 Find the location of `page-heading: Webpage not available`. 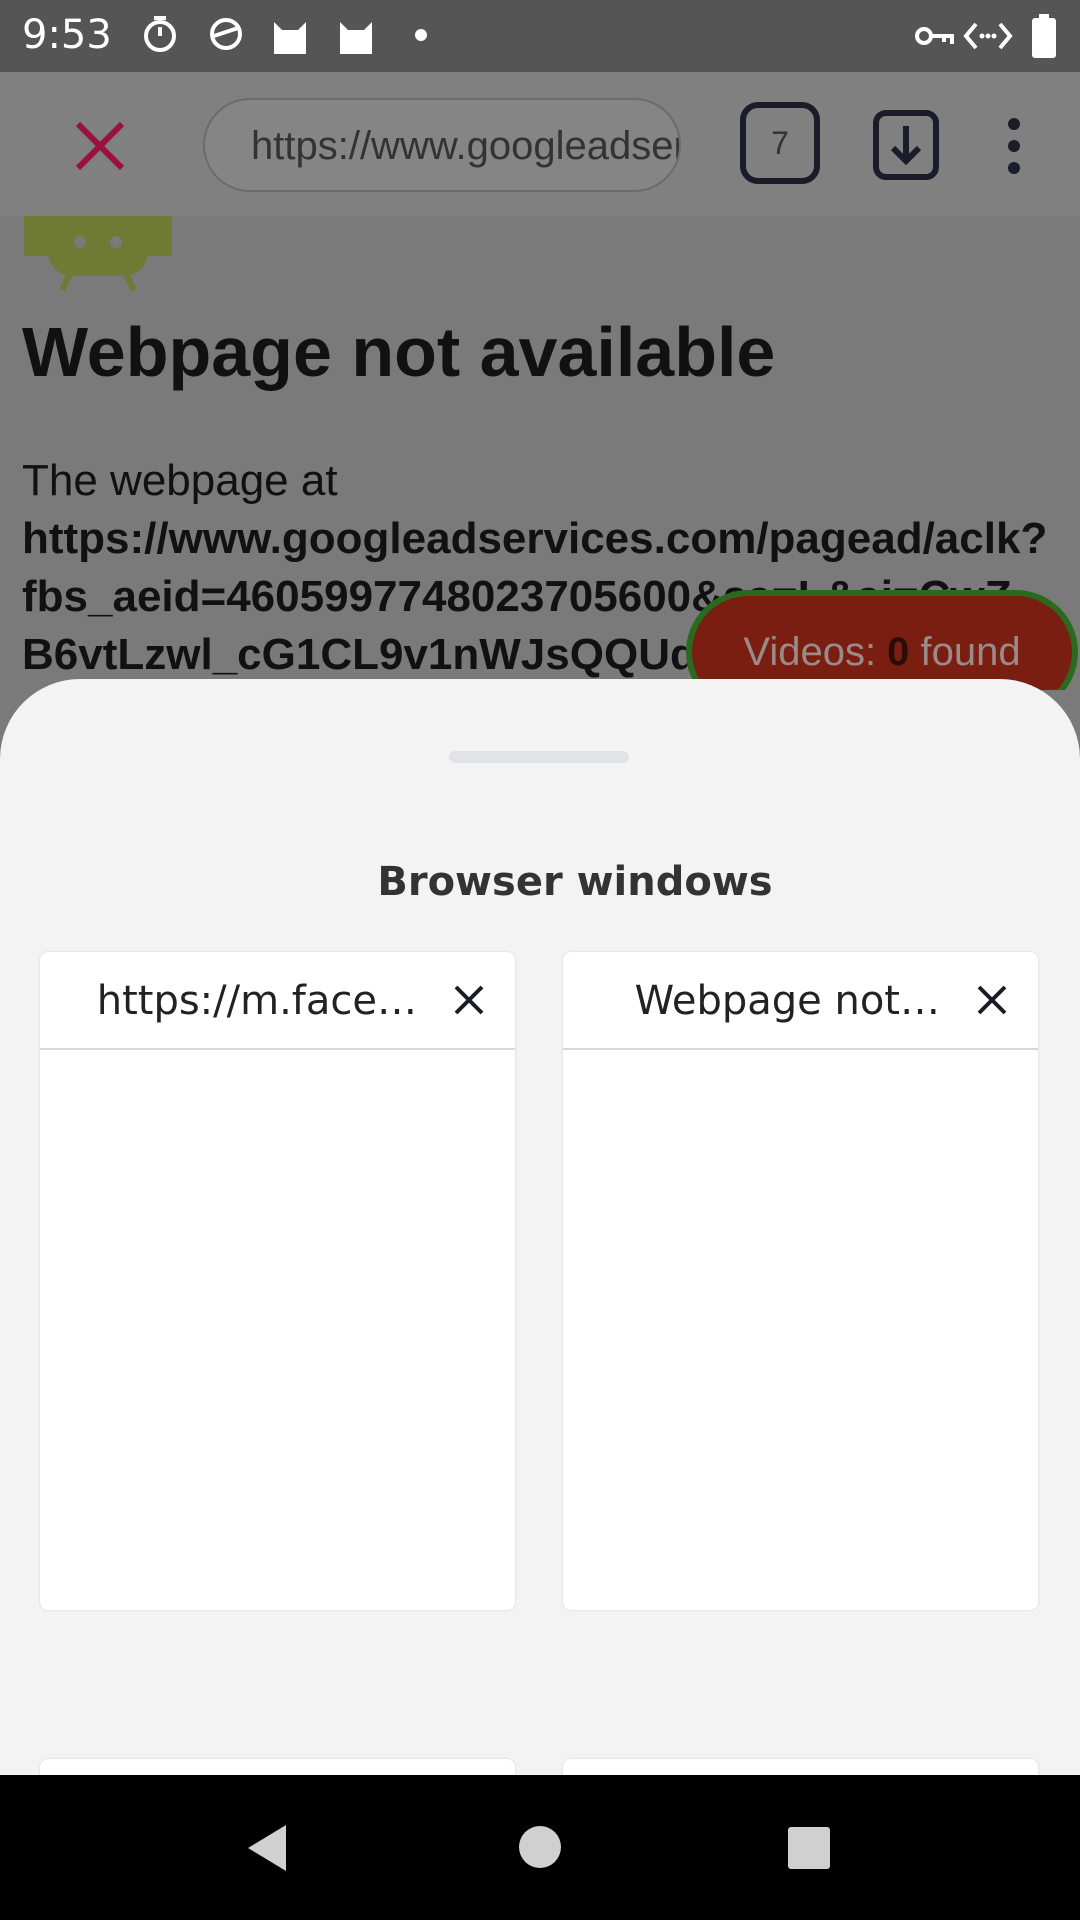

page-heading: Webpage not available is located at coordinates (399, 352).